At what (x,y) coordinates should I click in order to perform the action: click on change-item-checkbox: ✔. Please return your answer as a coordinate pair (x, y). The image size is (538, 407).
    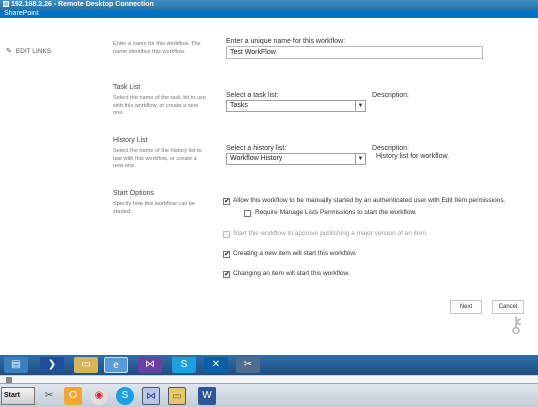
    Looking at the image, I should click on (226, 274).